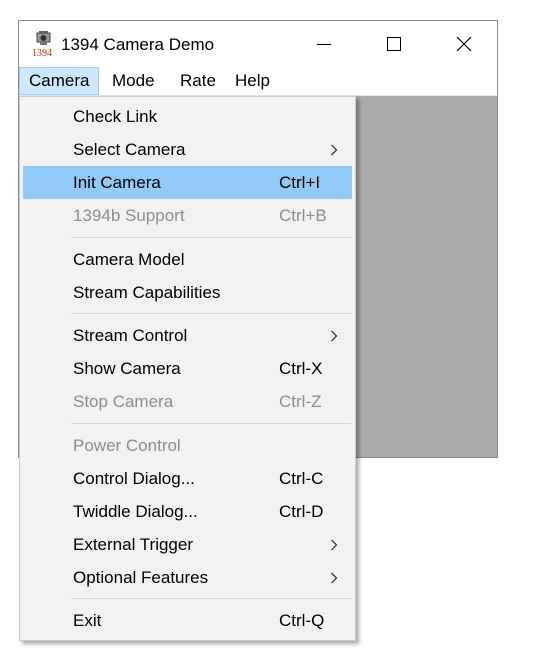 The width and height of the screenshot is (535, 663). I want to click on menu-item-label: Exit, so click(87, 620).